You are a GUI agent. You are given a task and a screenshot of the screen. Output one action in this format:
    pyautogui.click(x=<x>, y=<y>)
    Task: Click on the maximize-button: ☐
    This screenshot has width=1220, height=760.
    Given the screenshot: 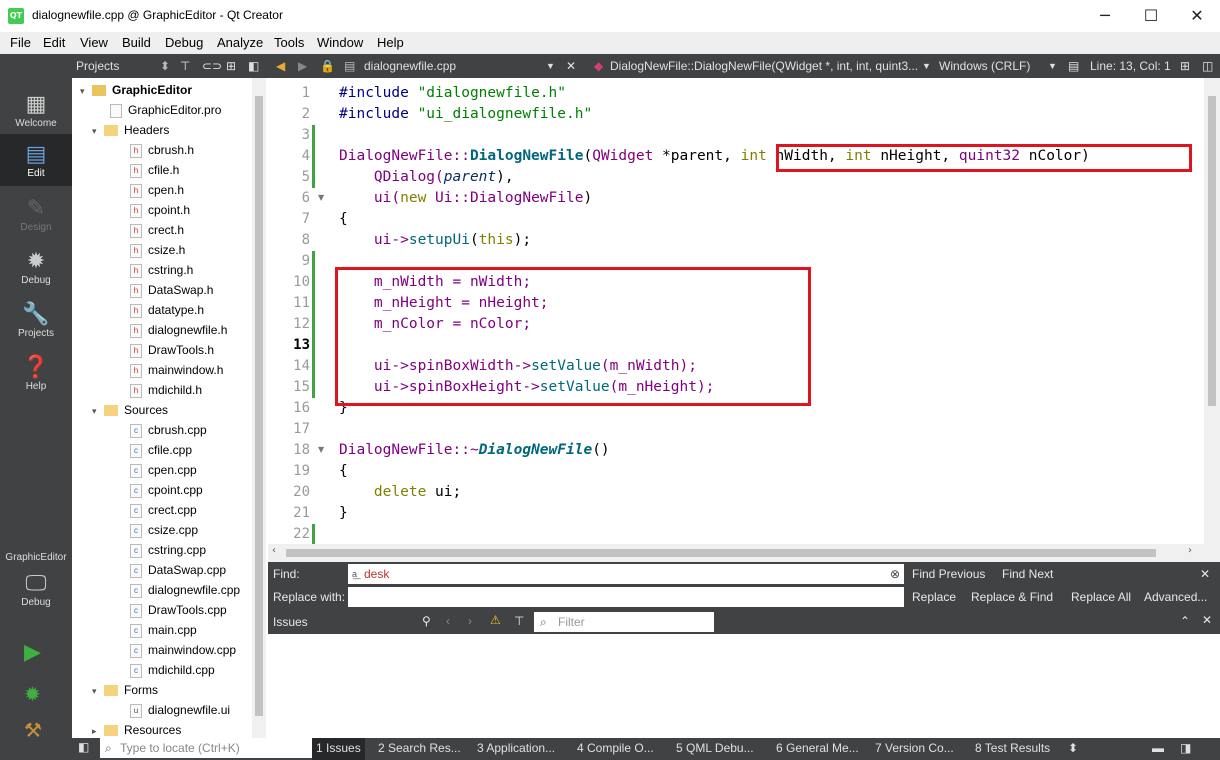 What is the action you would take?
    pyautogui.click(x=1151, y=16)
    